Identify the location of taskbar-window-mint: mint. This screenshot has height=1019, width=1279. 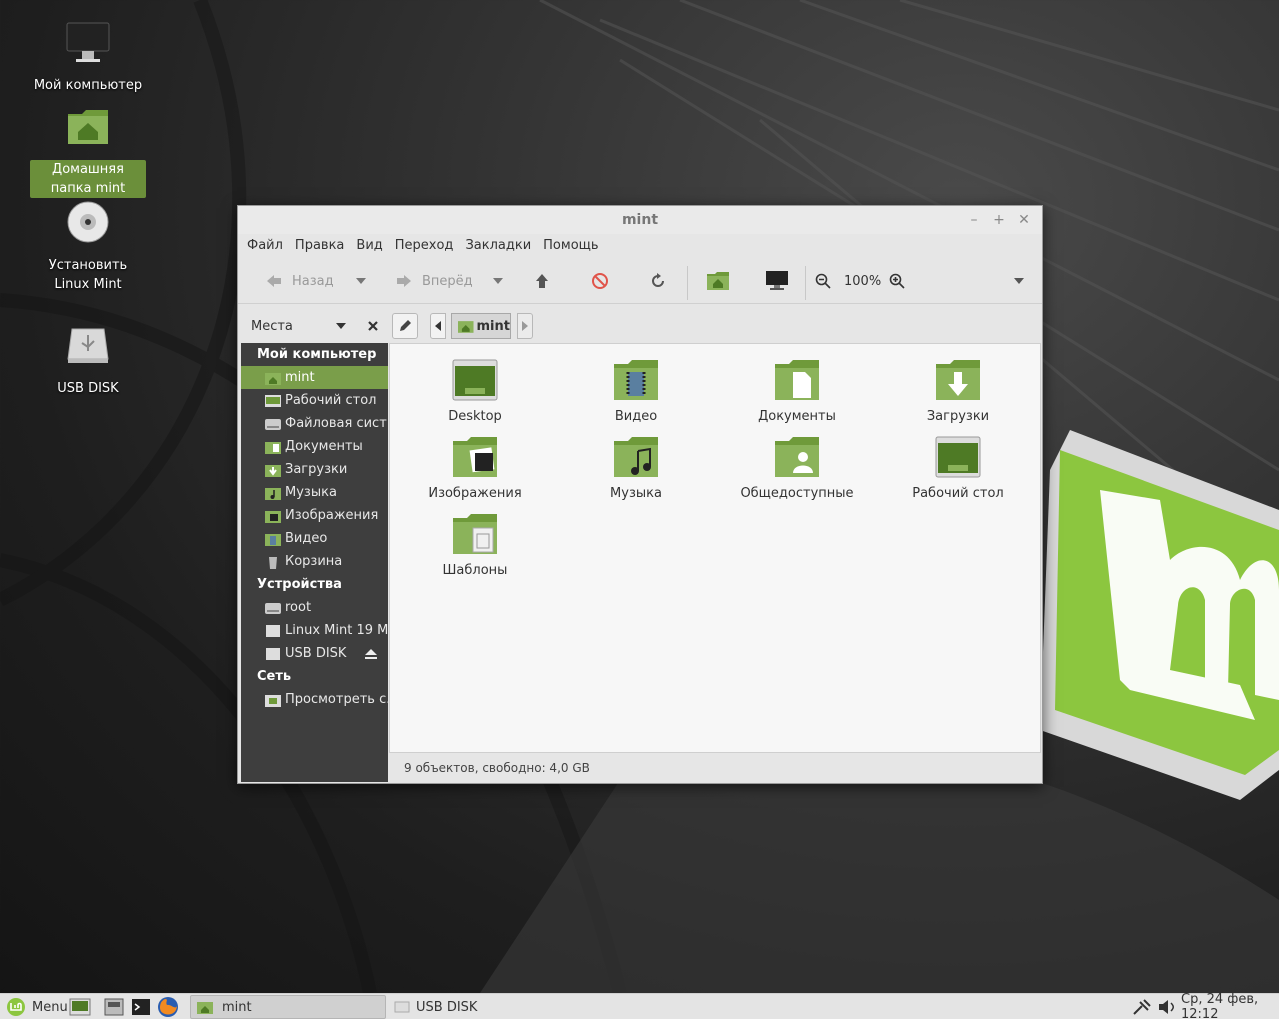
(288, 1007).